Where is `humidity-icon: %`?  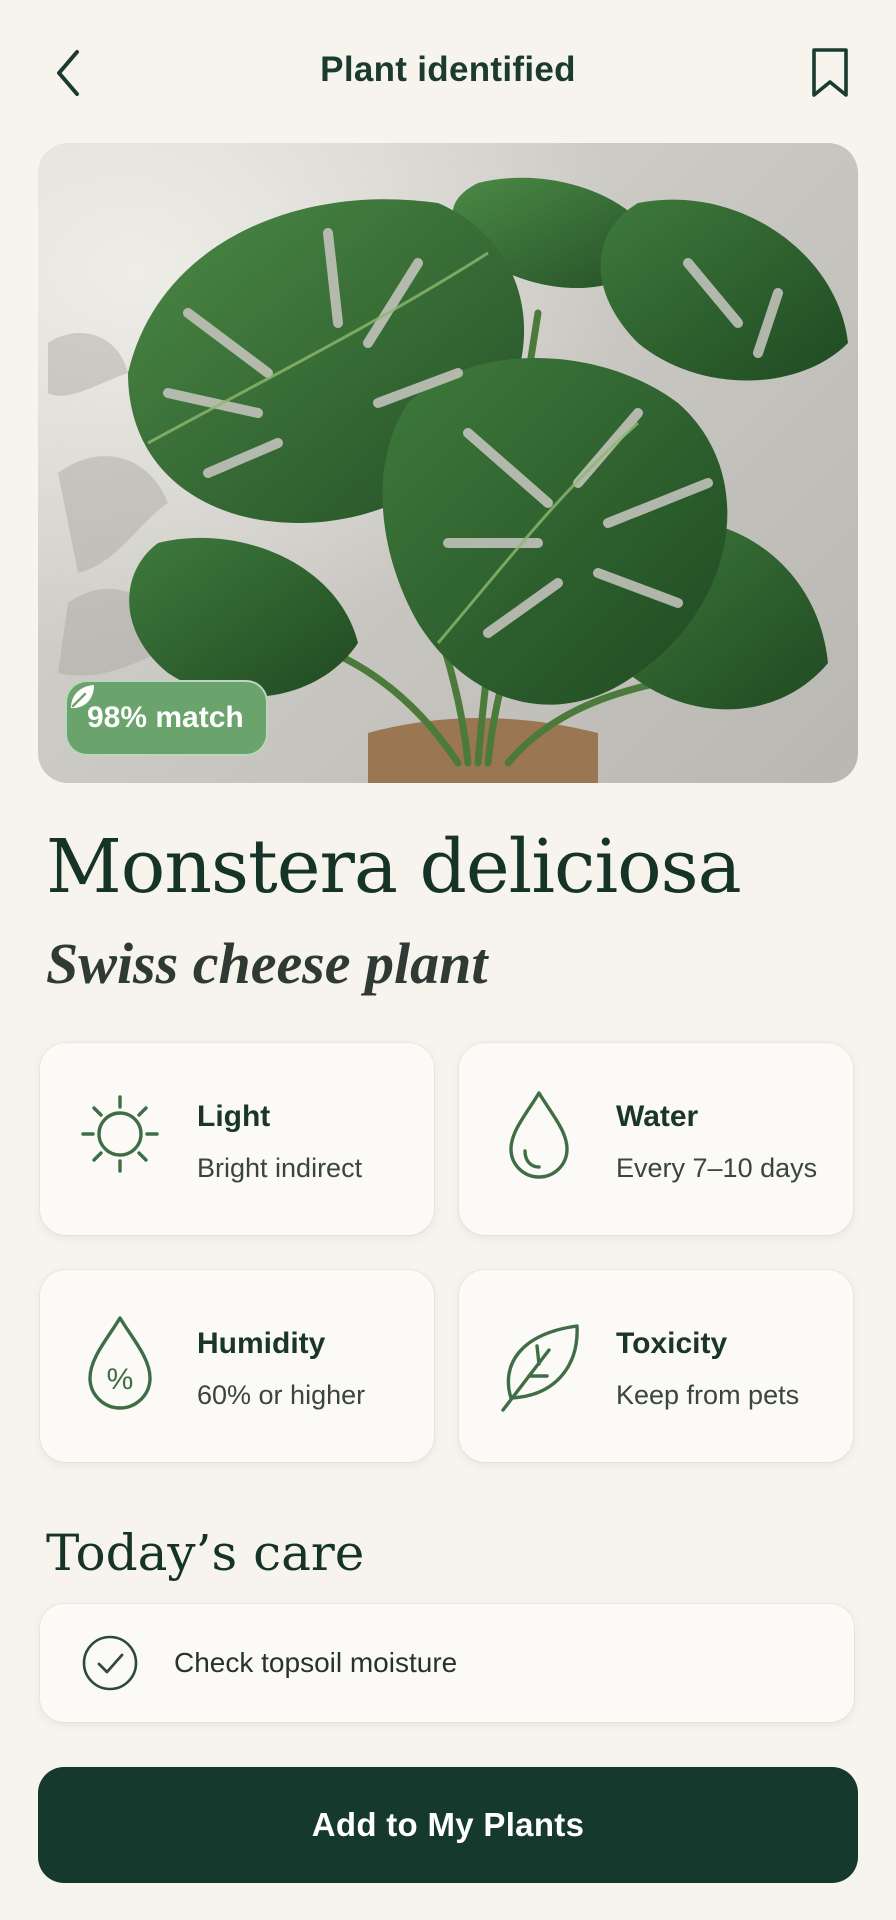 humidity-icon: % is located at coordinates (120, 1363).